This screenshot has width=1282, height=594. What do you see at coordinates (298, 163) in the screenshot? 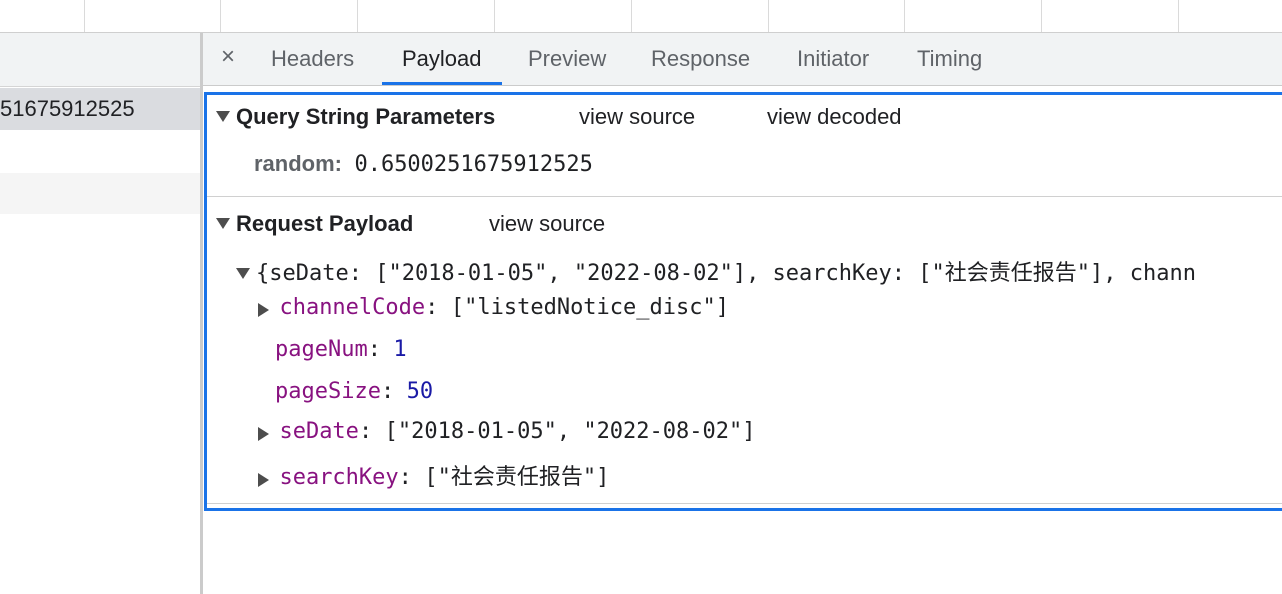
I see `query-param-key: random:` at bounding box center [298, 163].